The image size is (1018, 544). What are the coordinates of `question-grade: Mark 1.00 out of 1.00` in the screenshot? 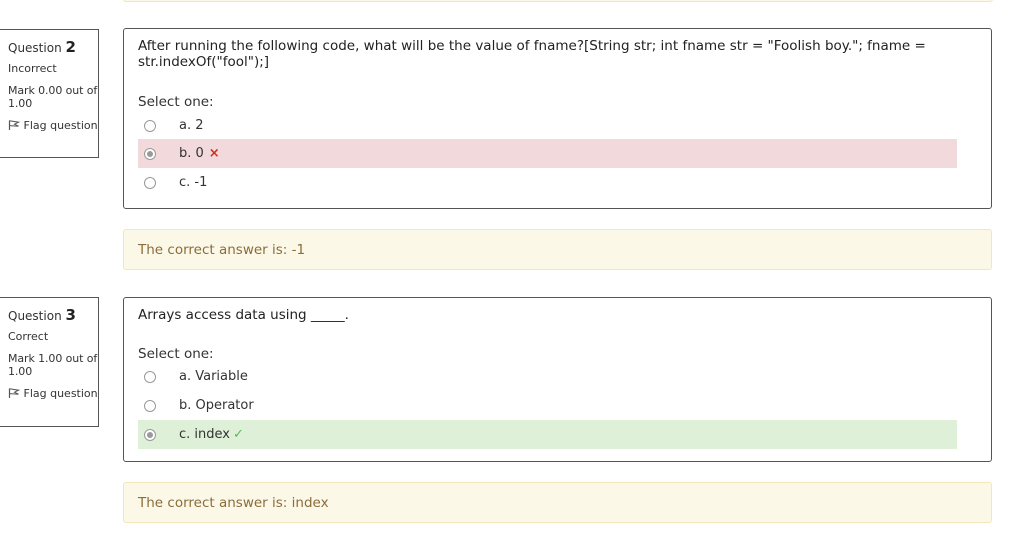 It's located at (53, 365).